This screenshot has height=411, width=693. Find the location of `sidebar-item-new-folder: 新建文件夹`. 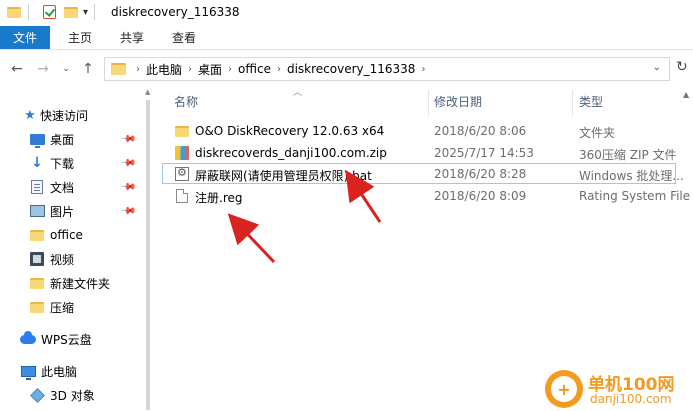

sidebar-item-new-folder: 新建文件夹 is located at coordinates (75, 283).